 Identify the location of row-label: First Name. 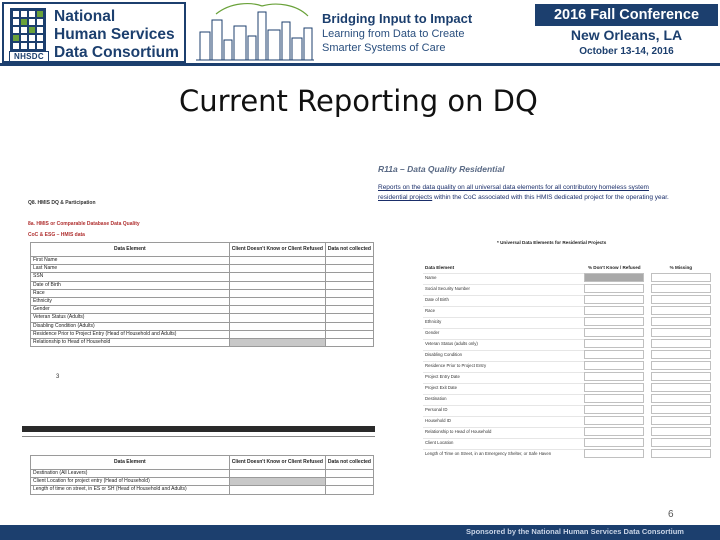
(130, 260).